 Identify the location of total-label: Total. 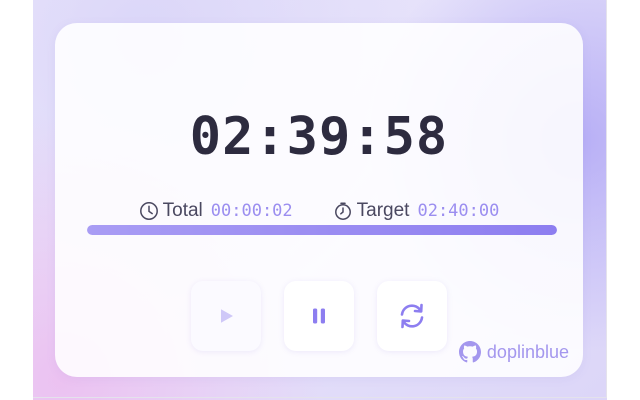
(182, 210).